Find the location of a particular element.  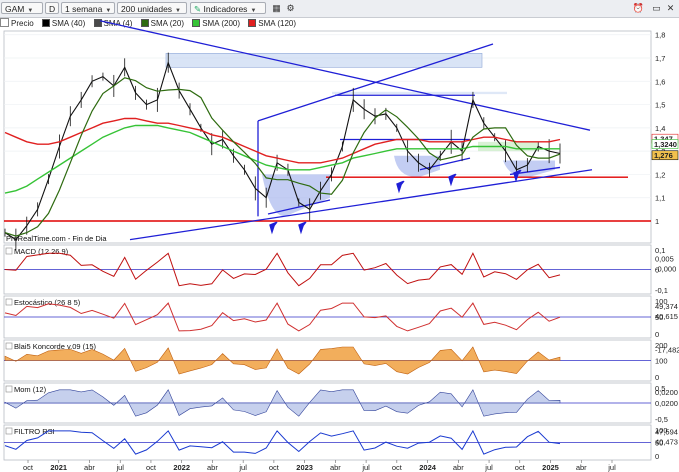

zone-top-box is located at coordinates (324, 60).